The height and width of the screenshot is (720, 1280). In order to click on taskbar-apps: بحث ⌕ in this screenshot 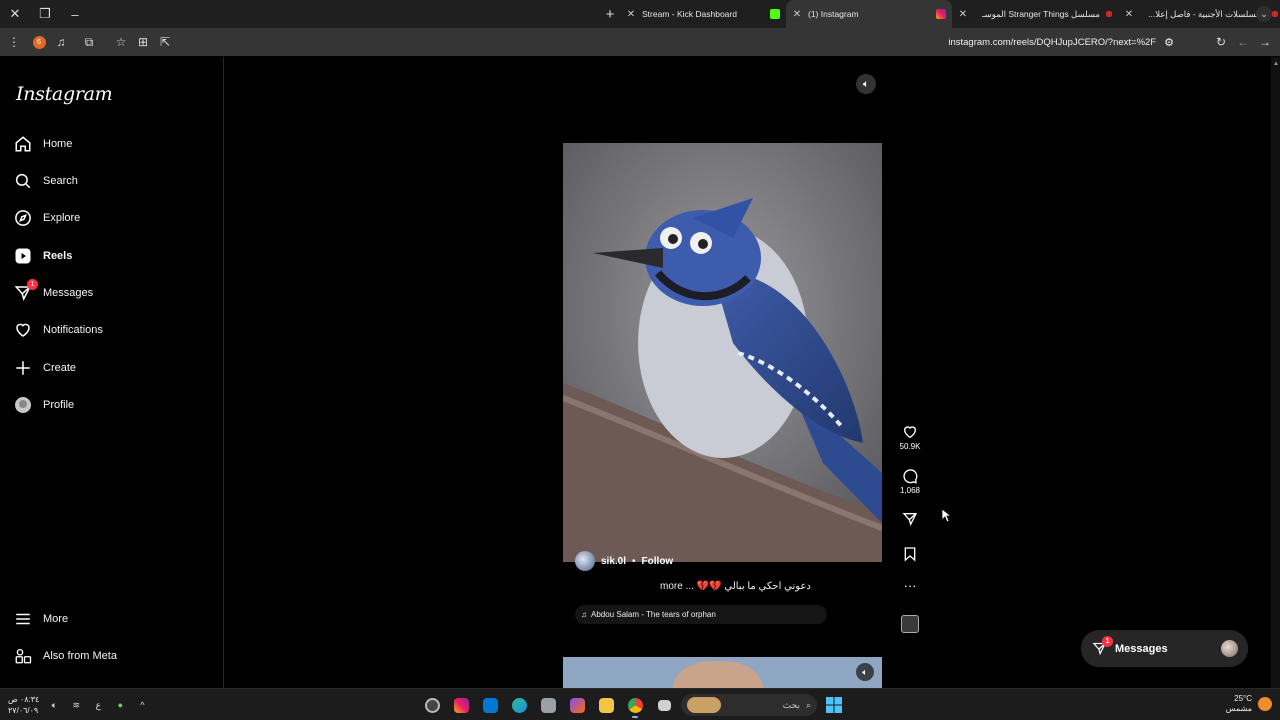, I will do `click(633, 705)`.